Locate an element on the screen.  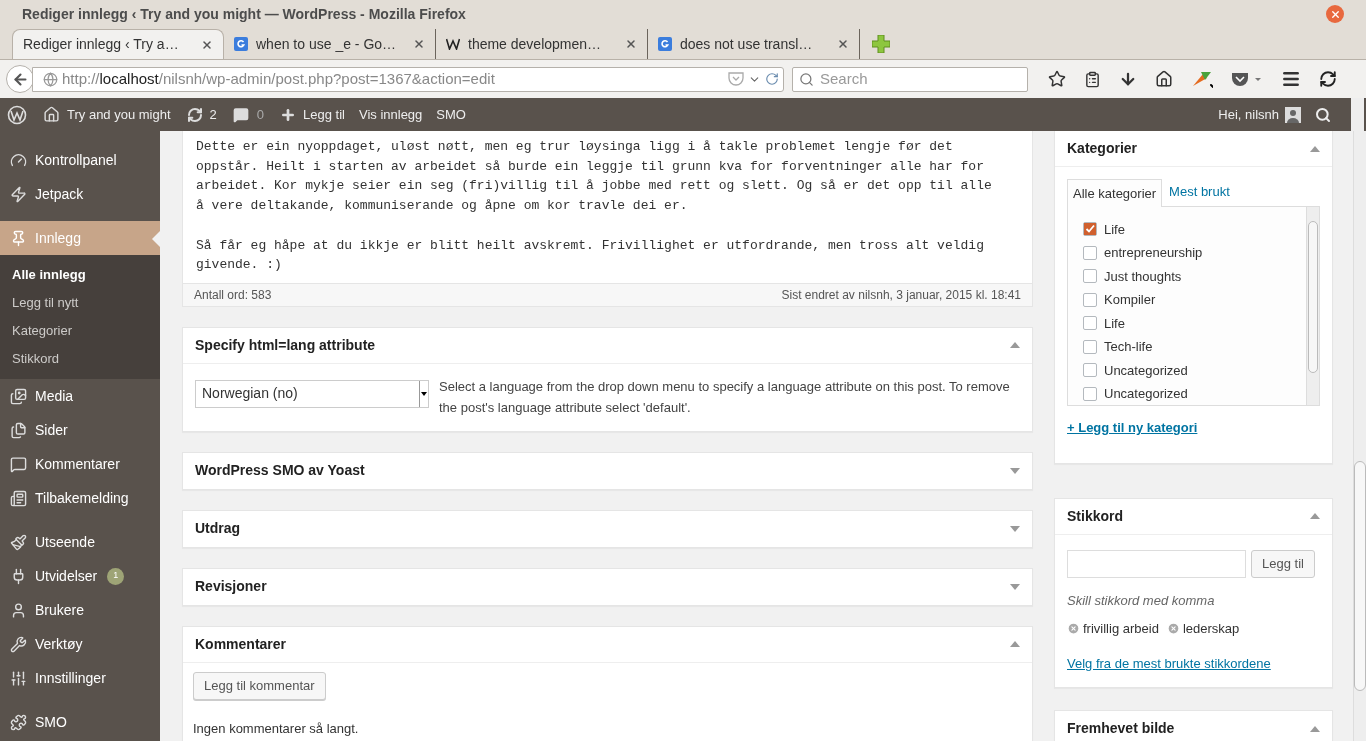
box-title: WordPress SMO av Yoast is located at coordinates (280, 471).